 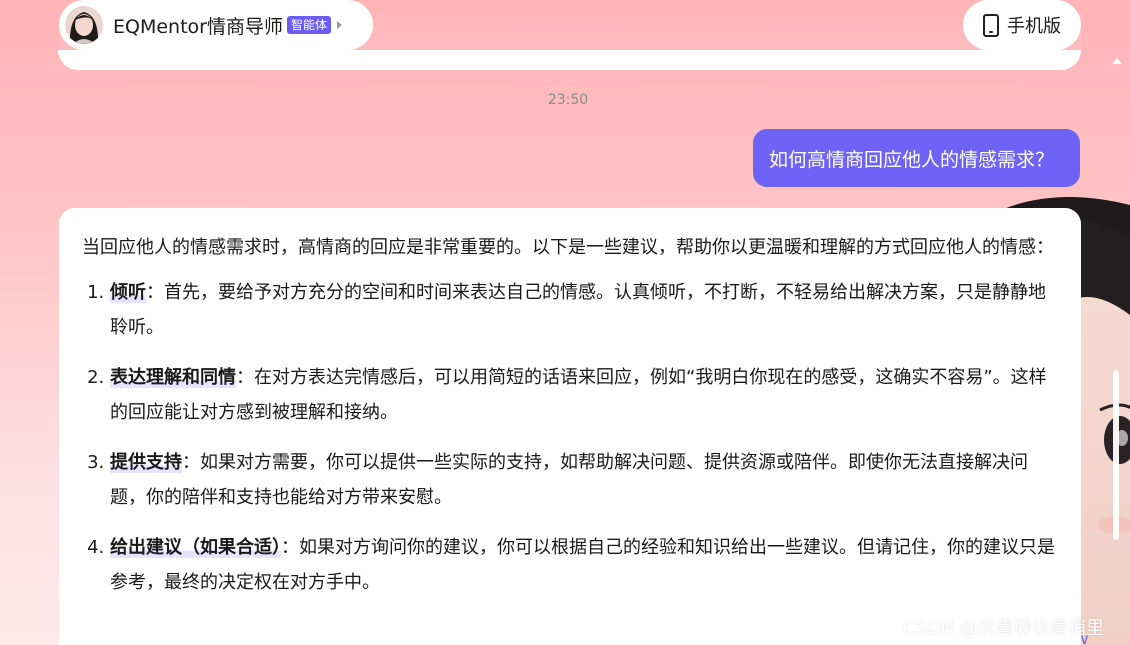 What do you see at coordinates (339, 25) in the screenshot?
I see `chevron-right-icon` at bounding box center [339, 25].